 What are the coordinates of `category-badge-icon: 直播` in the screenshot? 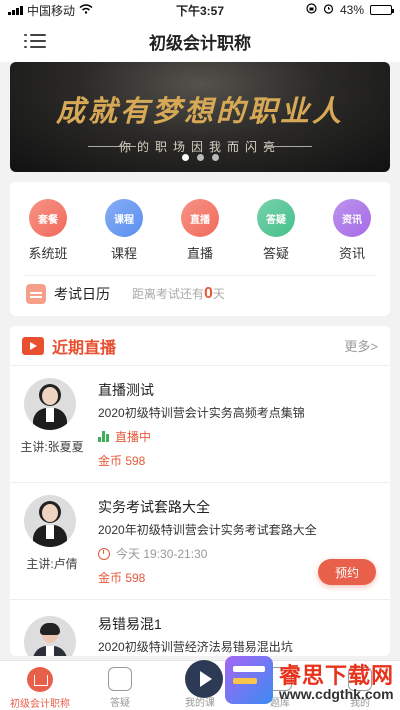 It's located at (200, 218).